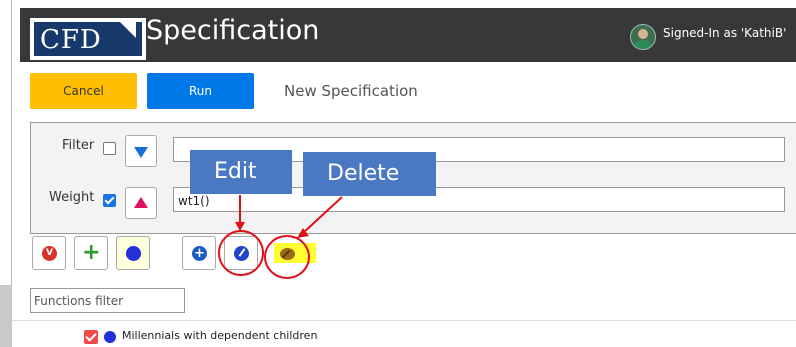 The height and width of the screenshot is (347, 796). I want to click on list-separator, so click(404, 320).